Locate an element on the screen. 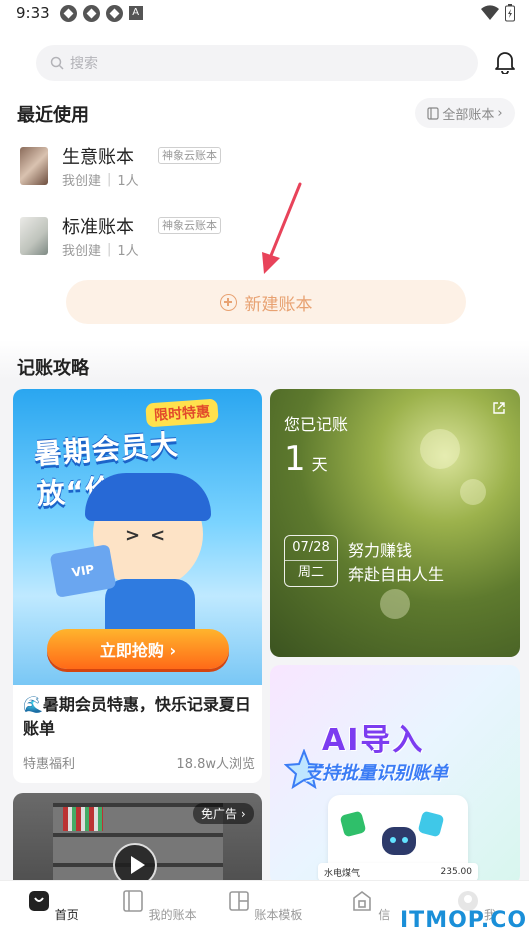  robot-icon is located at coordinates (399, 841).